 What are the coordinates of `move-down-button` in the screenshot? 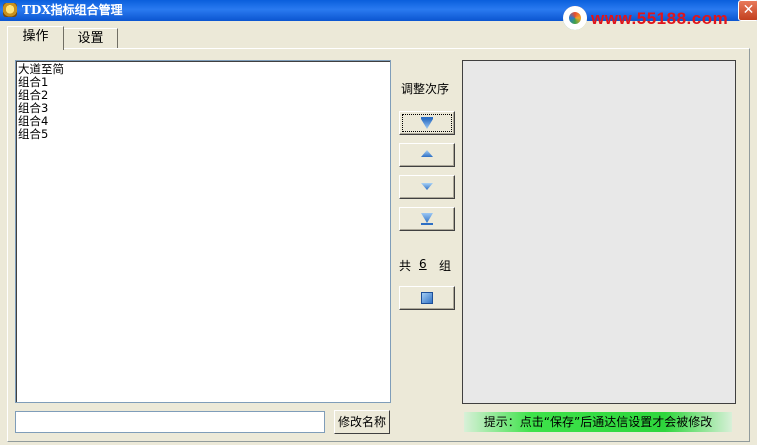 It's located at (427, 187).